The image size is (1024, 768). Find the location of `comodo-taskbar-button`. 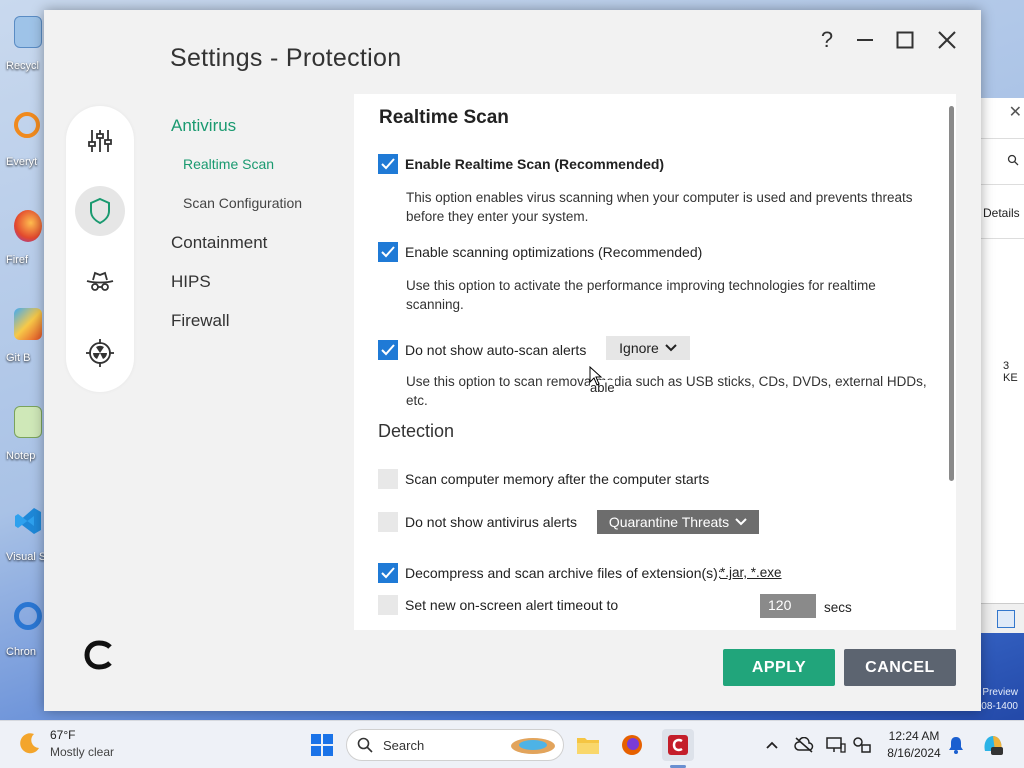

comodo-taskbar-button is located at coordinates (678, 745).